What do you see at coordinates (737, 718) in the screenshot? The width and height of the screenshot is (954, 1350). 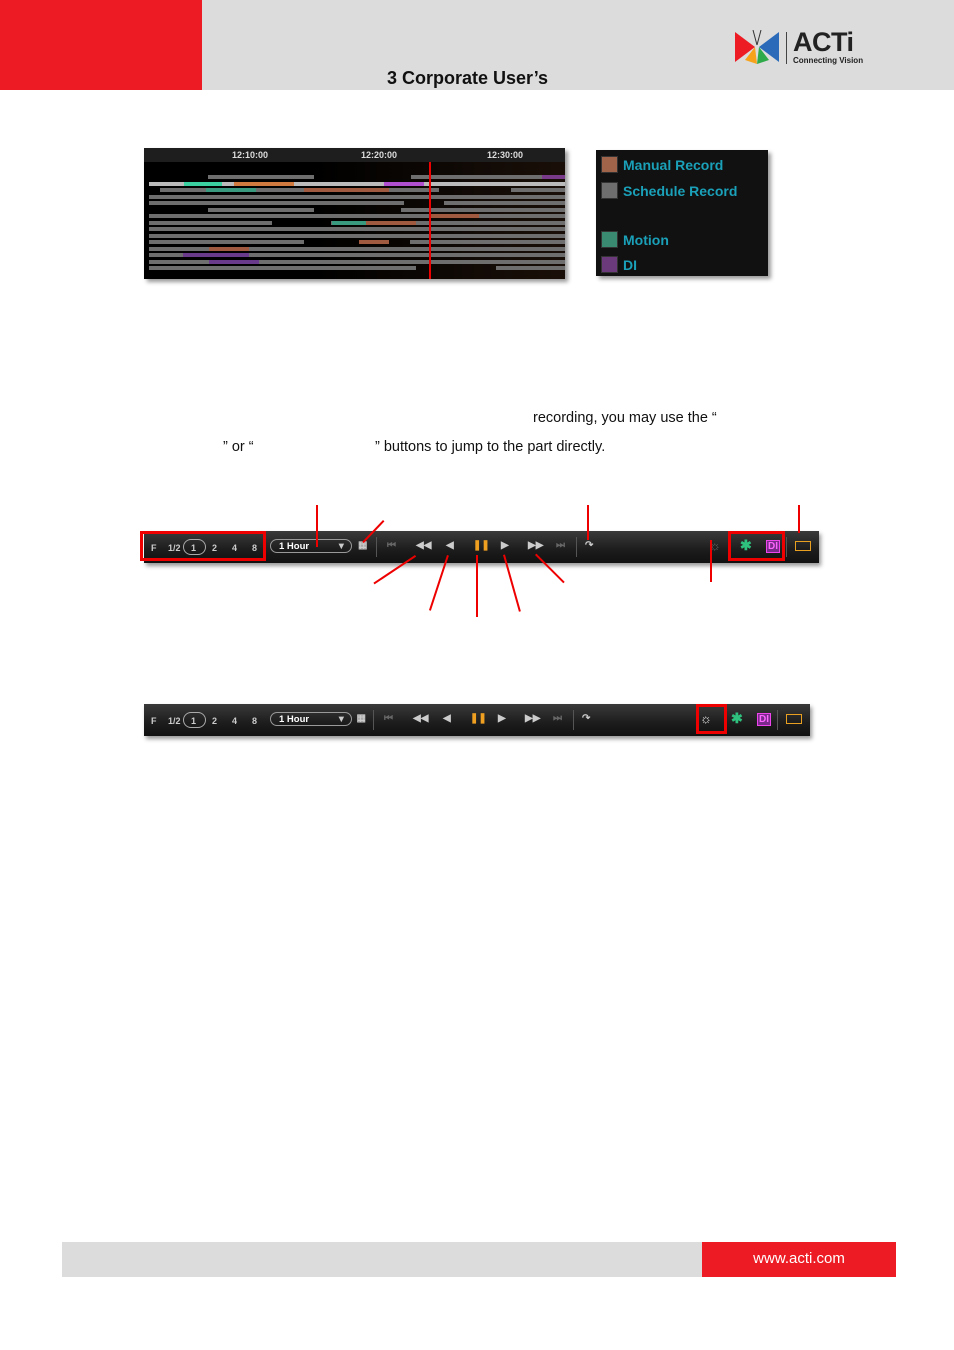 I see `motion-filter-icon: ✱` at bounding box center [737, 718].